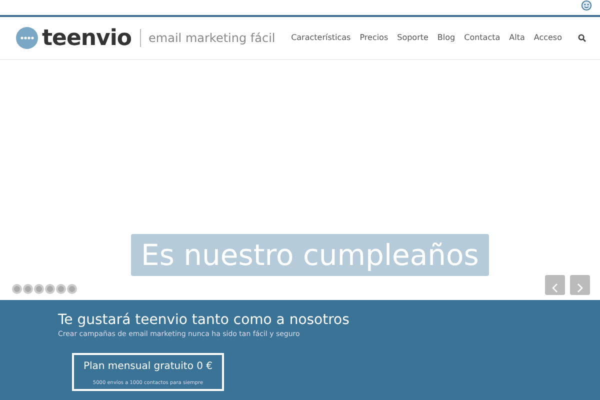 Image resolution: width=600 pixels, height=400 pixels. Describe the element at coordinates (586, 5) in the screenshot. I see `smiley-icon` at that location.